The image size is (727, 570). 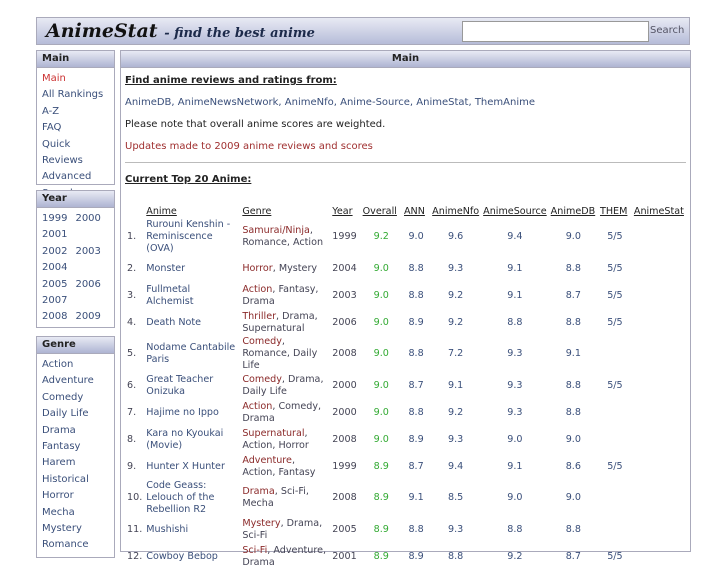 What do you see at coordinates (87, 251) in the screenshot?
I see `year-link: 2003` at bounding box center [87, 251].